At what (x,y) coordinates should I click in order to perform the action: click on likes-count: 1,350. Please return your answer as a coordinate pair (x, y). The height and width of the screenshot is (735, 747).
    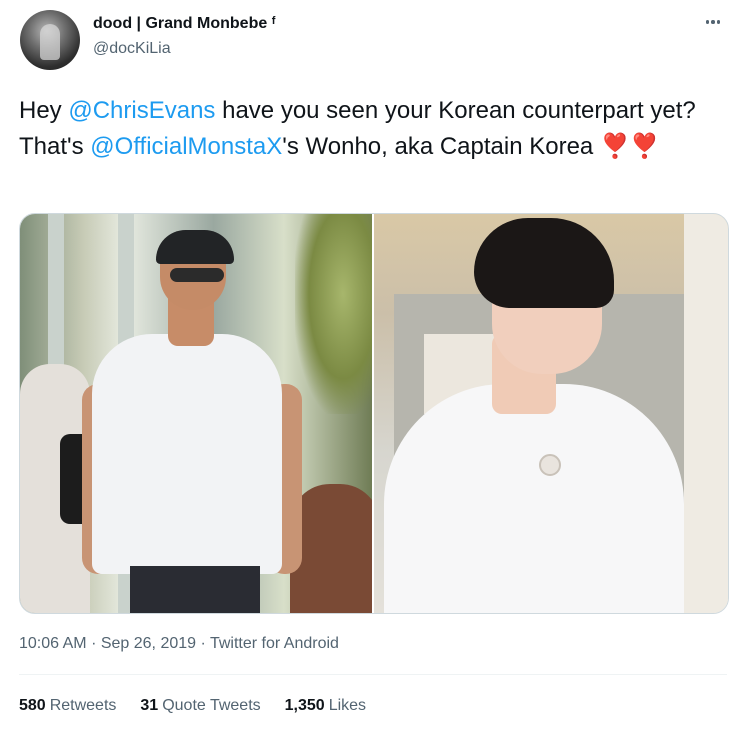
    Looking at the image, I should click on (304, 705).